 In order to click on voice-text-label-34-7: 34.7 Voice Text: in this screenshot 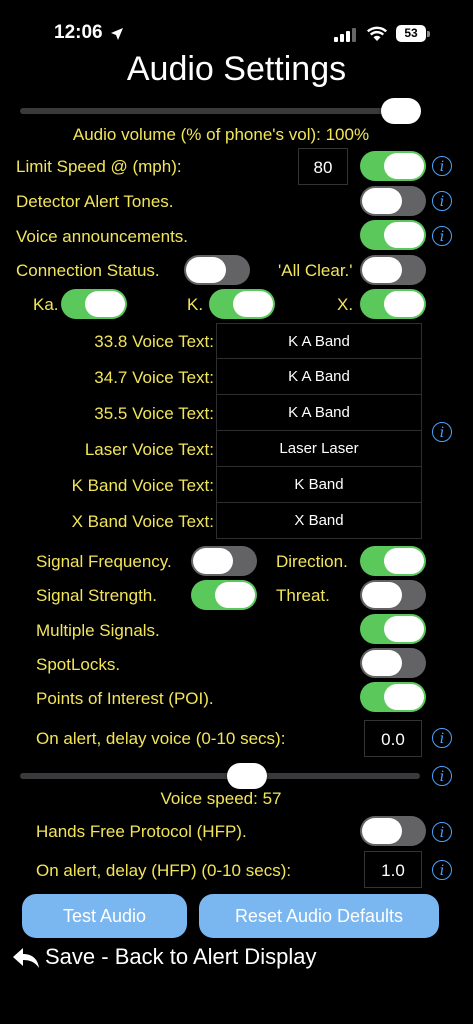, I will do `click(154, 377)`.